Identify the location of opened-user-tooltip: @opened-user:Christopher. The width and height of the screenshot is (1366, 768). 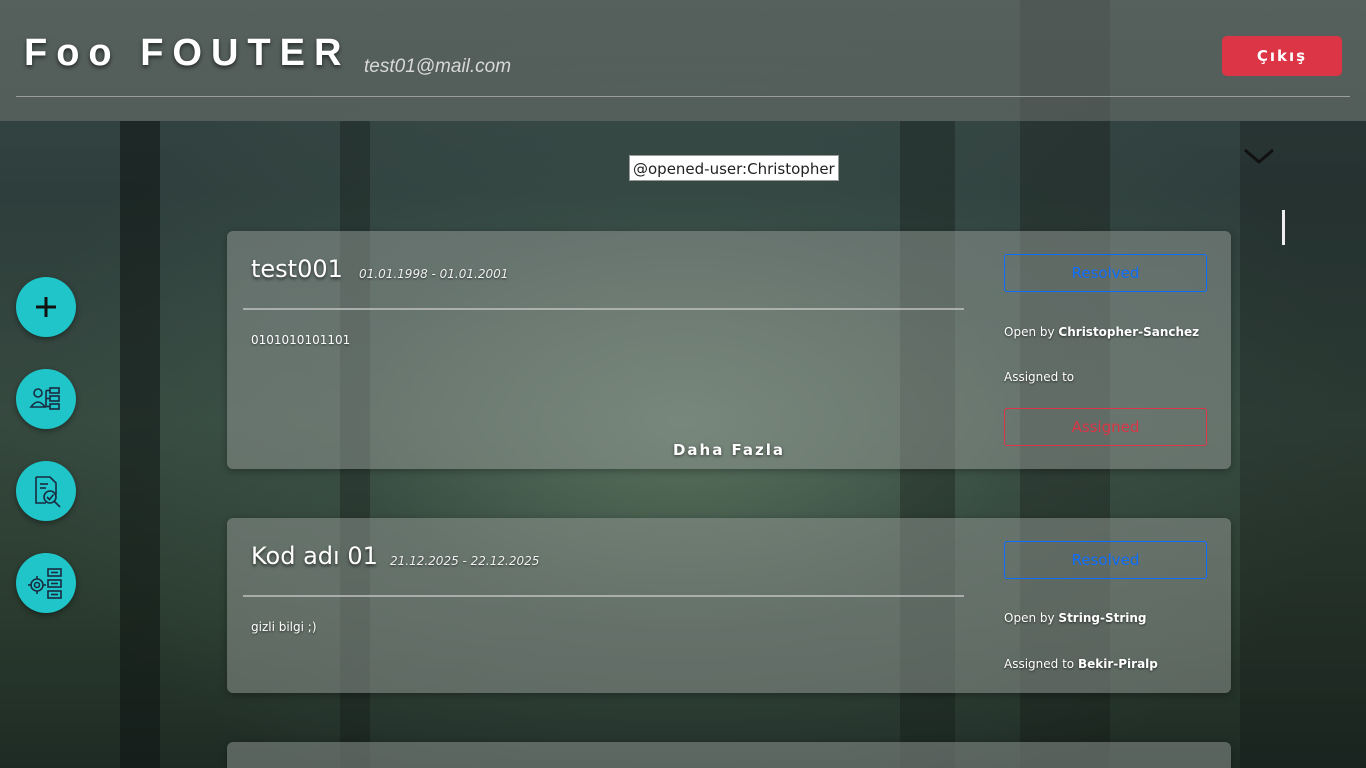
(734, 168).